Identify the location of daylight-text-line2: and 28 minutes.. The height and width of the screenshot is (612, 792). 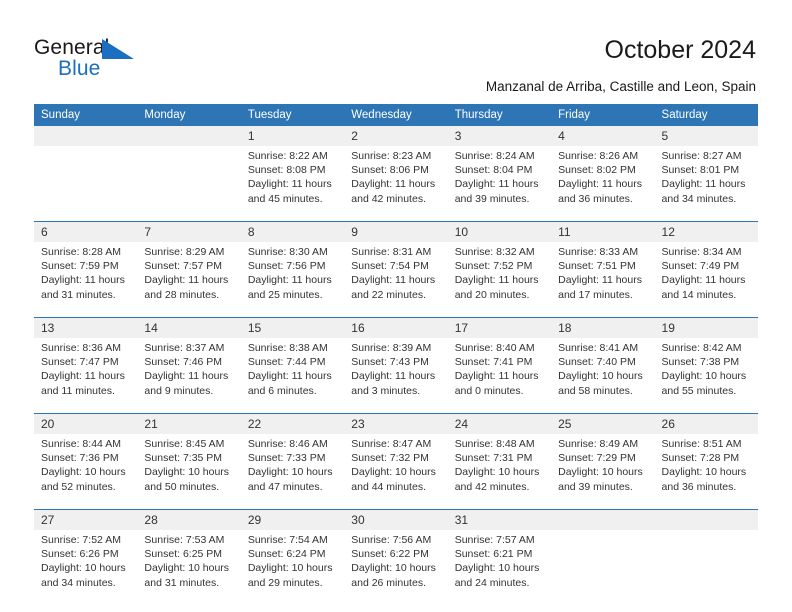
(182, 294).